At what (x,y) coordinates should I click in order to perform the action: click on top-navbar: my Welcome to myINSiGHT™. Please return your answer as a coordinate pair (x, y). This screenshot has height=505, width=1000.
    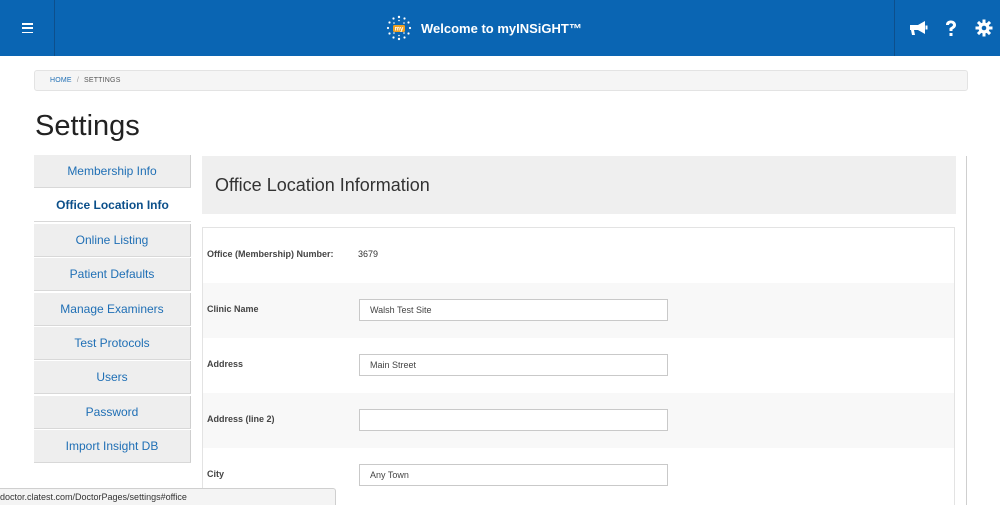
    Looking at the image, I should click on (500, 28).